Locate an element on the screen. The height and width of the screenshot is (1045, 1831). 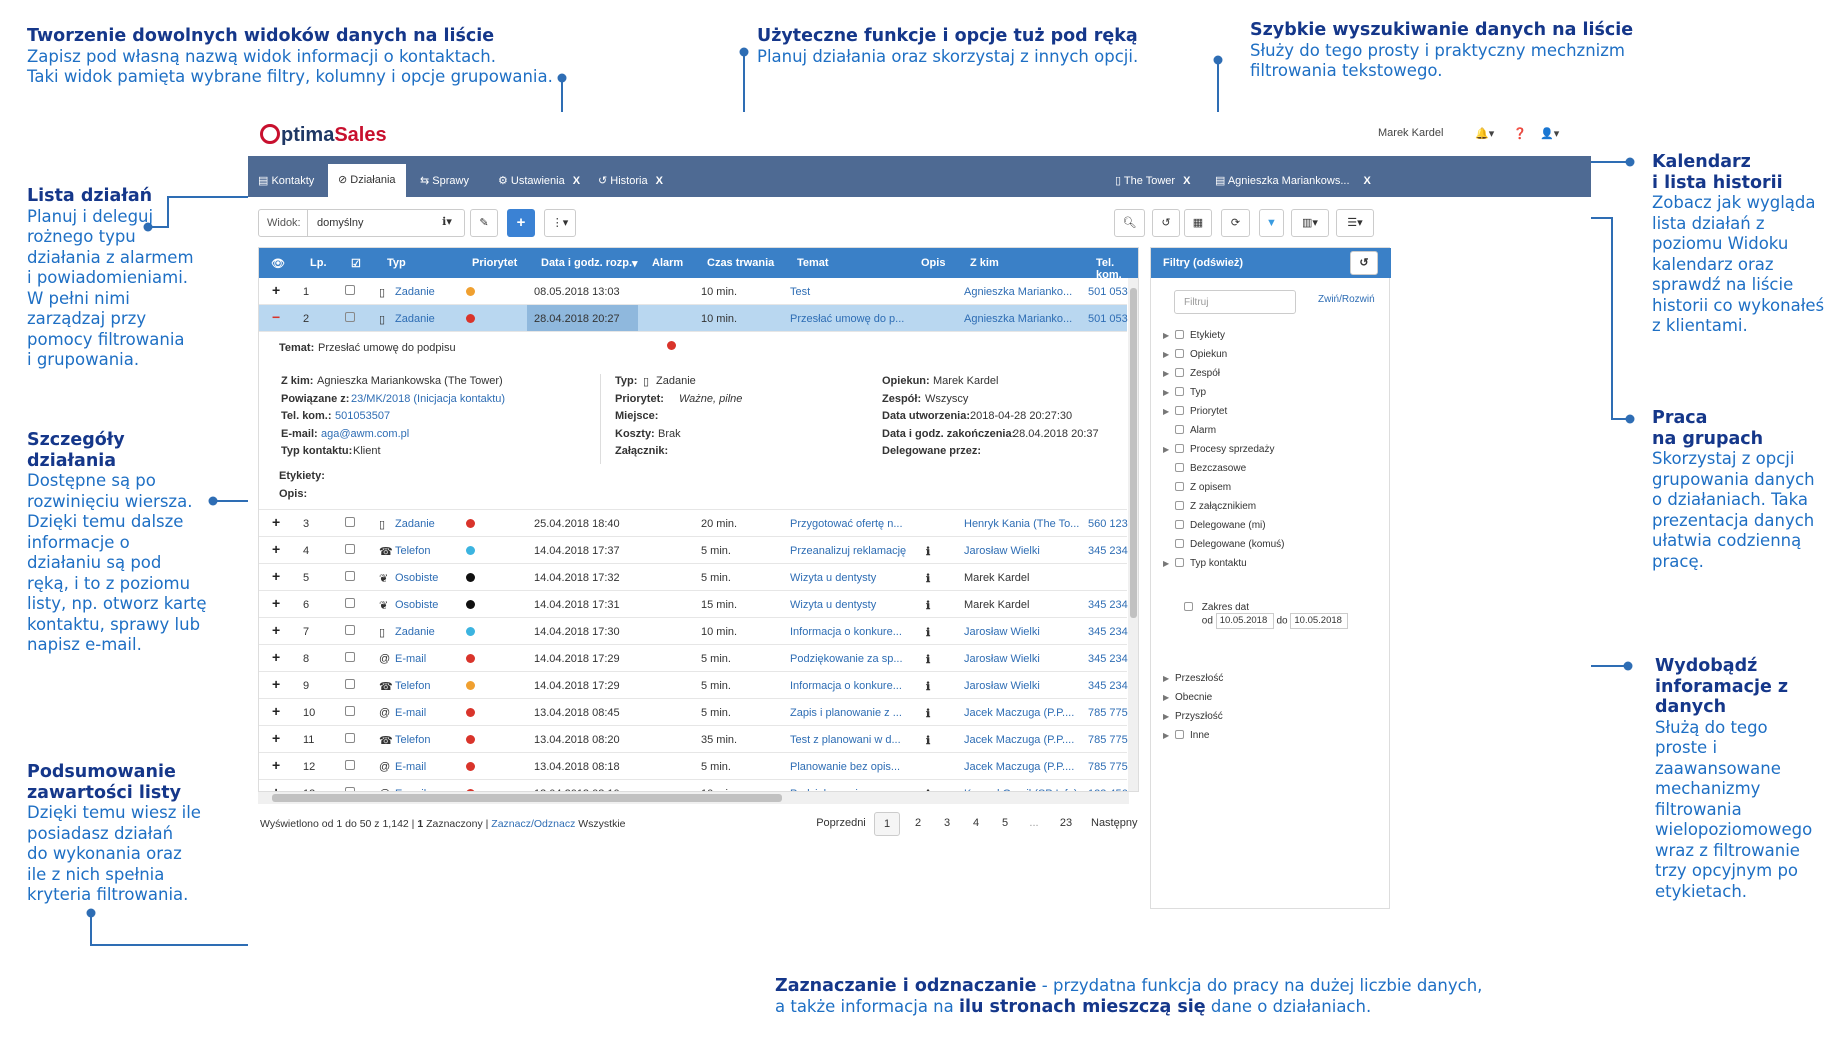
col-zkim: Z kim is located at coordinates (984, 263).